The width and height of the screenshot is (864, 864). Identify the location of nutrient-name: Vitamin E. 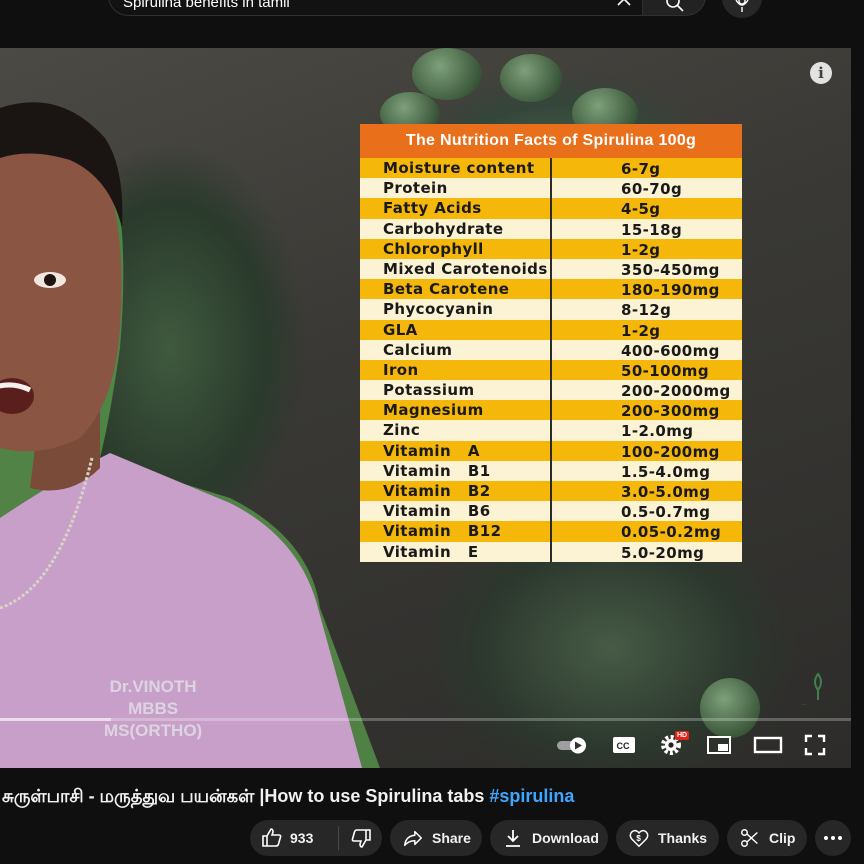
(431, 551).